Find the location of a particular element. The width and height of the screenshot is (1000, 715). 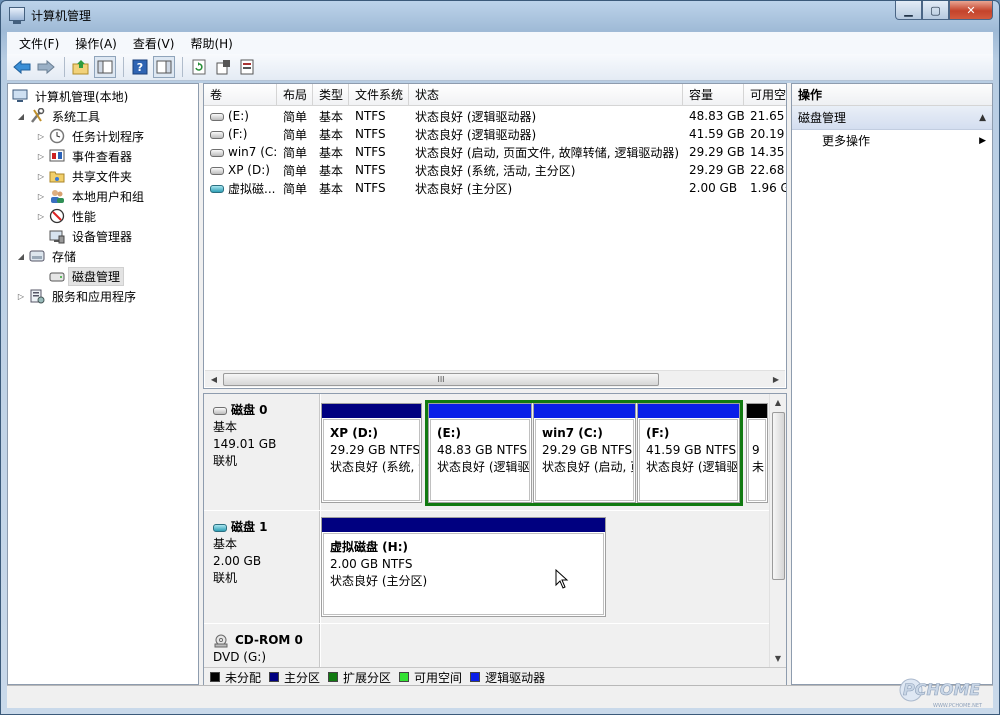

scroll-right-icon: ▶ is located at coordinates (776, 379).